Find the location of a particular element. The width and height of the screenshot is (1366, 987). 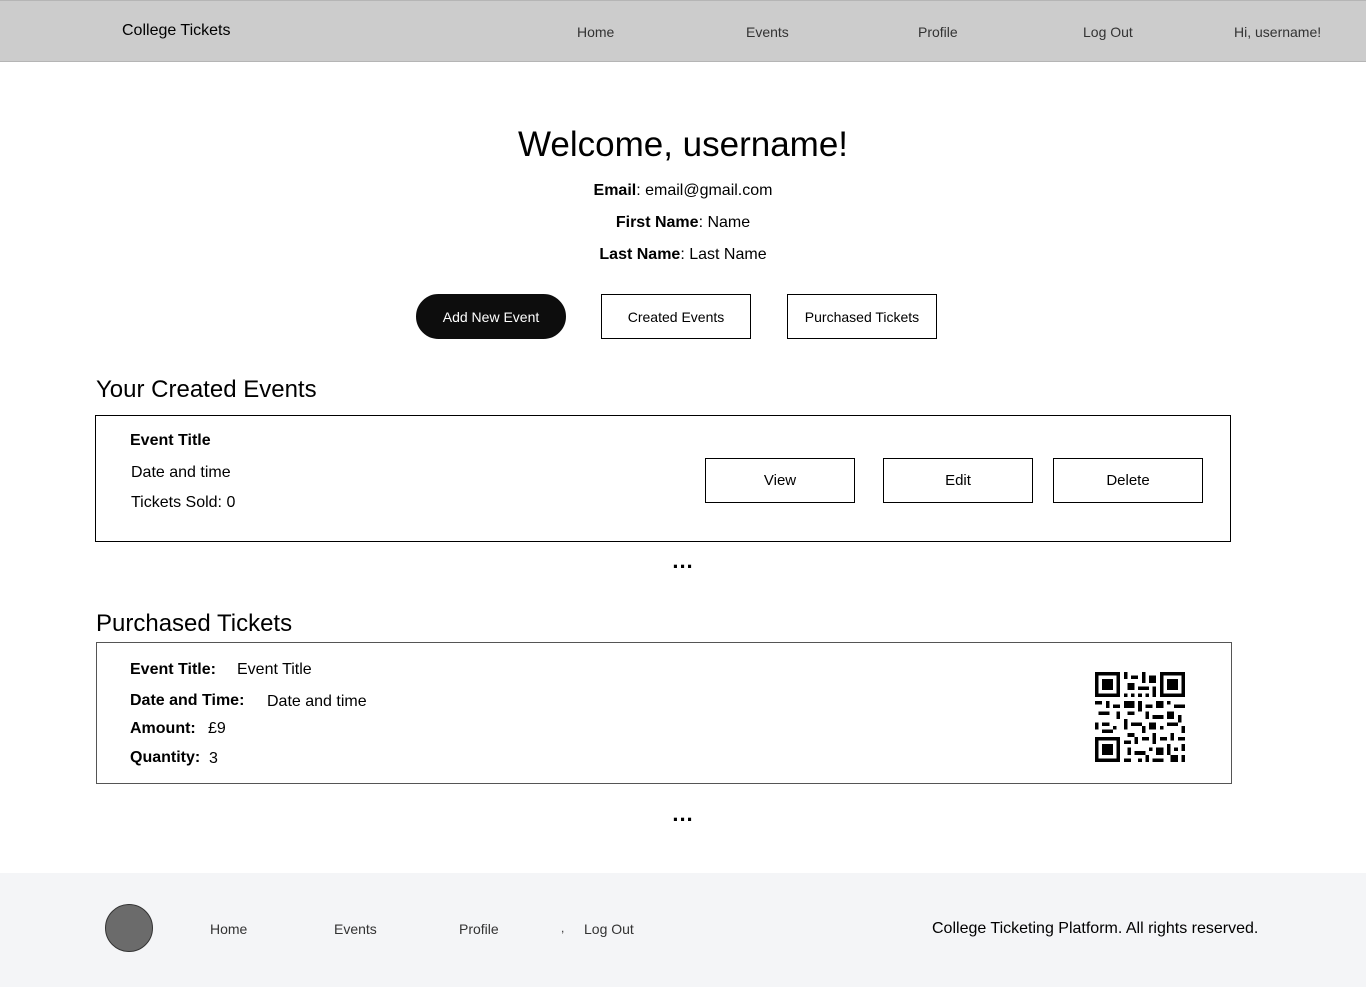

ticket-date-time-label: Date and Time: is located at coordinates (187, 700).